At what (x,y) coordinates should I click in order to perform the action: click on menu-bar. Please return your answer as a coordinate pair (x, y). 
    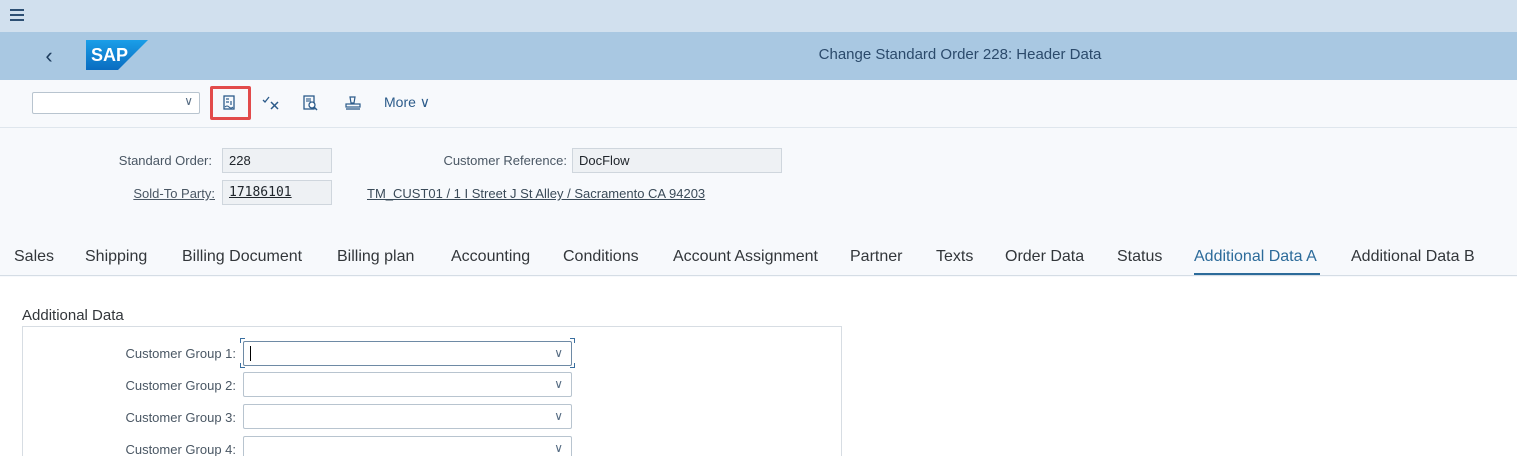
    Looking at the image, I should click on (758, 16).